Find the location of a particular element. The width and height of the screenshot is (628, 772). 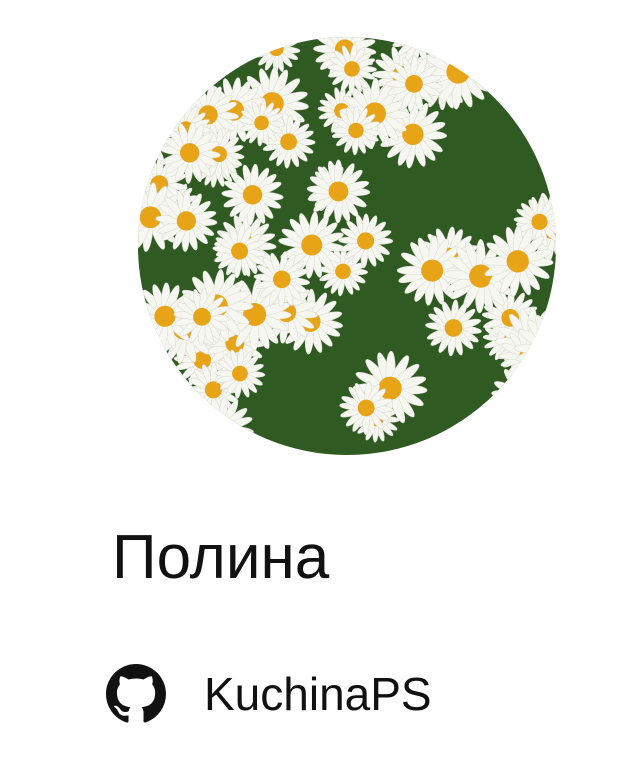

github-link: KuchinaPS is located at coordinates (269, 694).